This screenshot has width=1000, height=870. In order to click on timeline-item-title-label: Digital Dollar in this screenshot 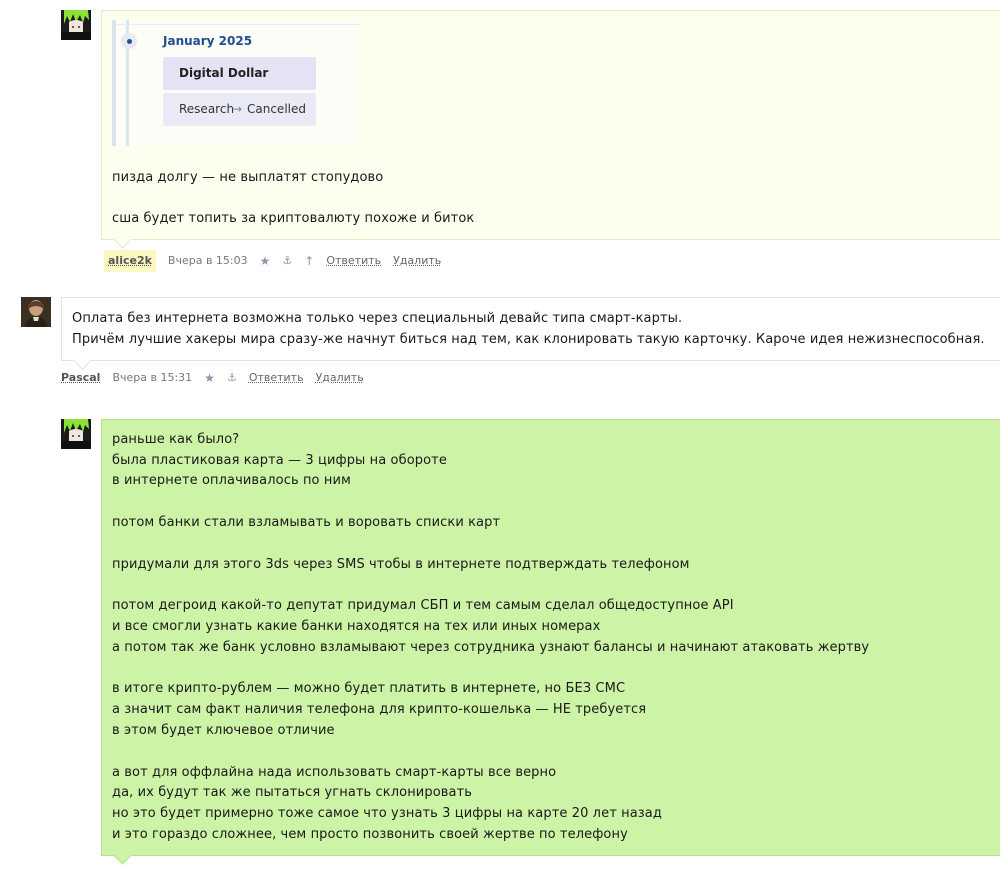, I will do `click(224, 73)`.